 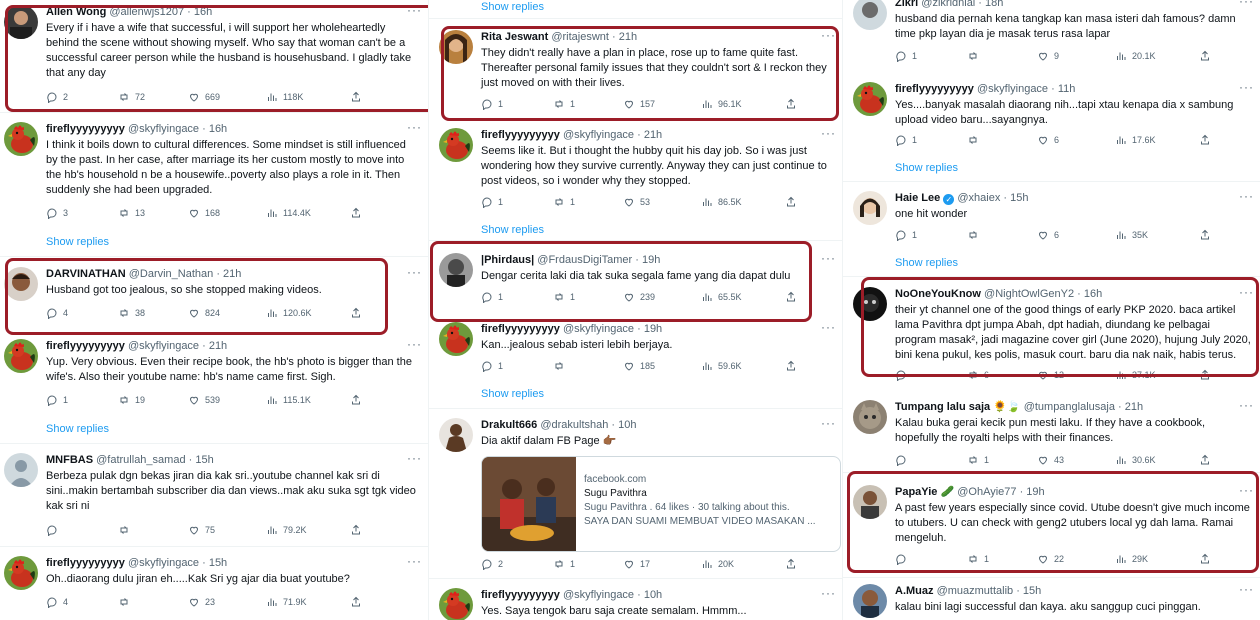 I want to click on user-handle: @Darvin_Nathan · 21h, so click(x=185, y=274).